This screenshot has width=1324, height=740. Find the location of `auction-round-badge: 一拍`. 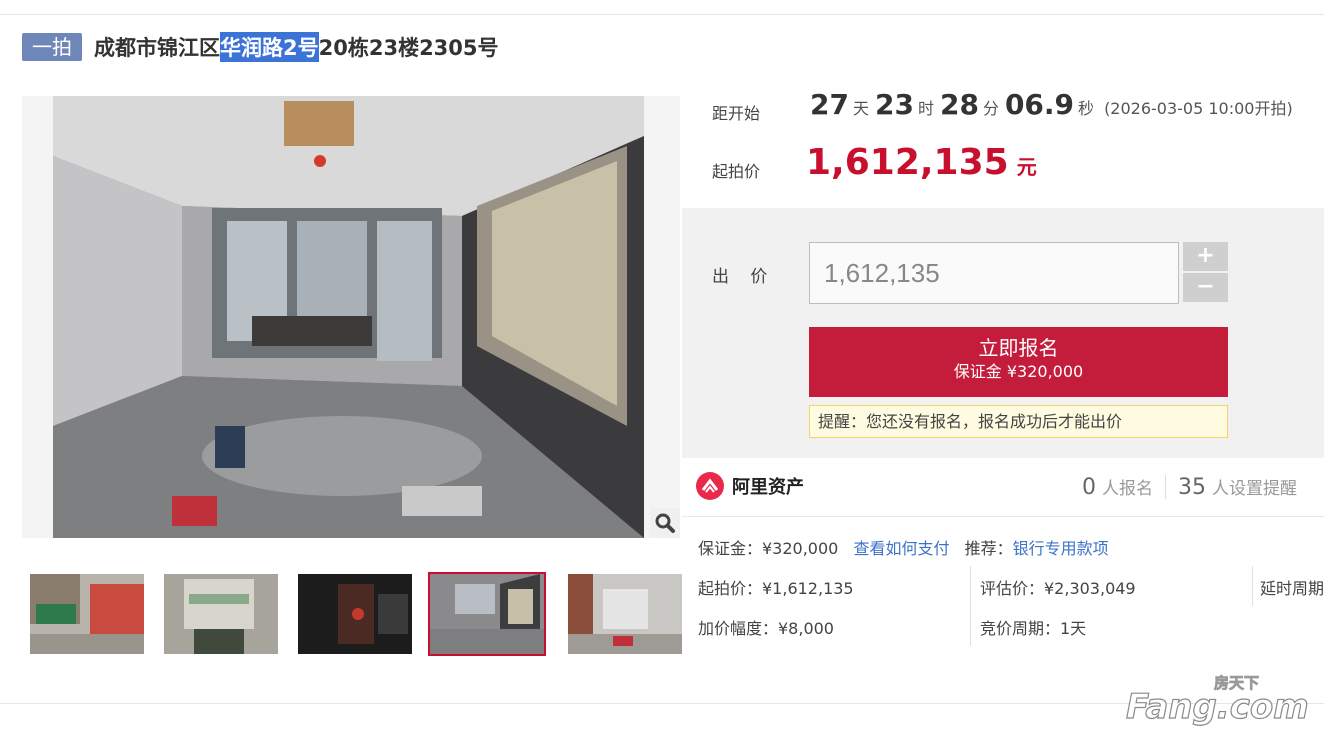

auction-round-badge: 一拍 is located at coordinates (52, 47).